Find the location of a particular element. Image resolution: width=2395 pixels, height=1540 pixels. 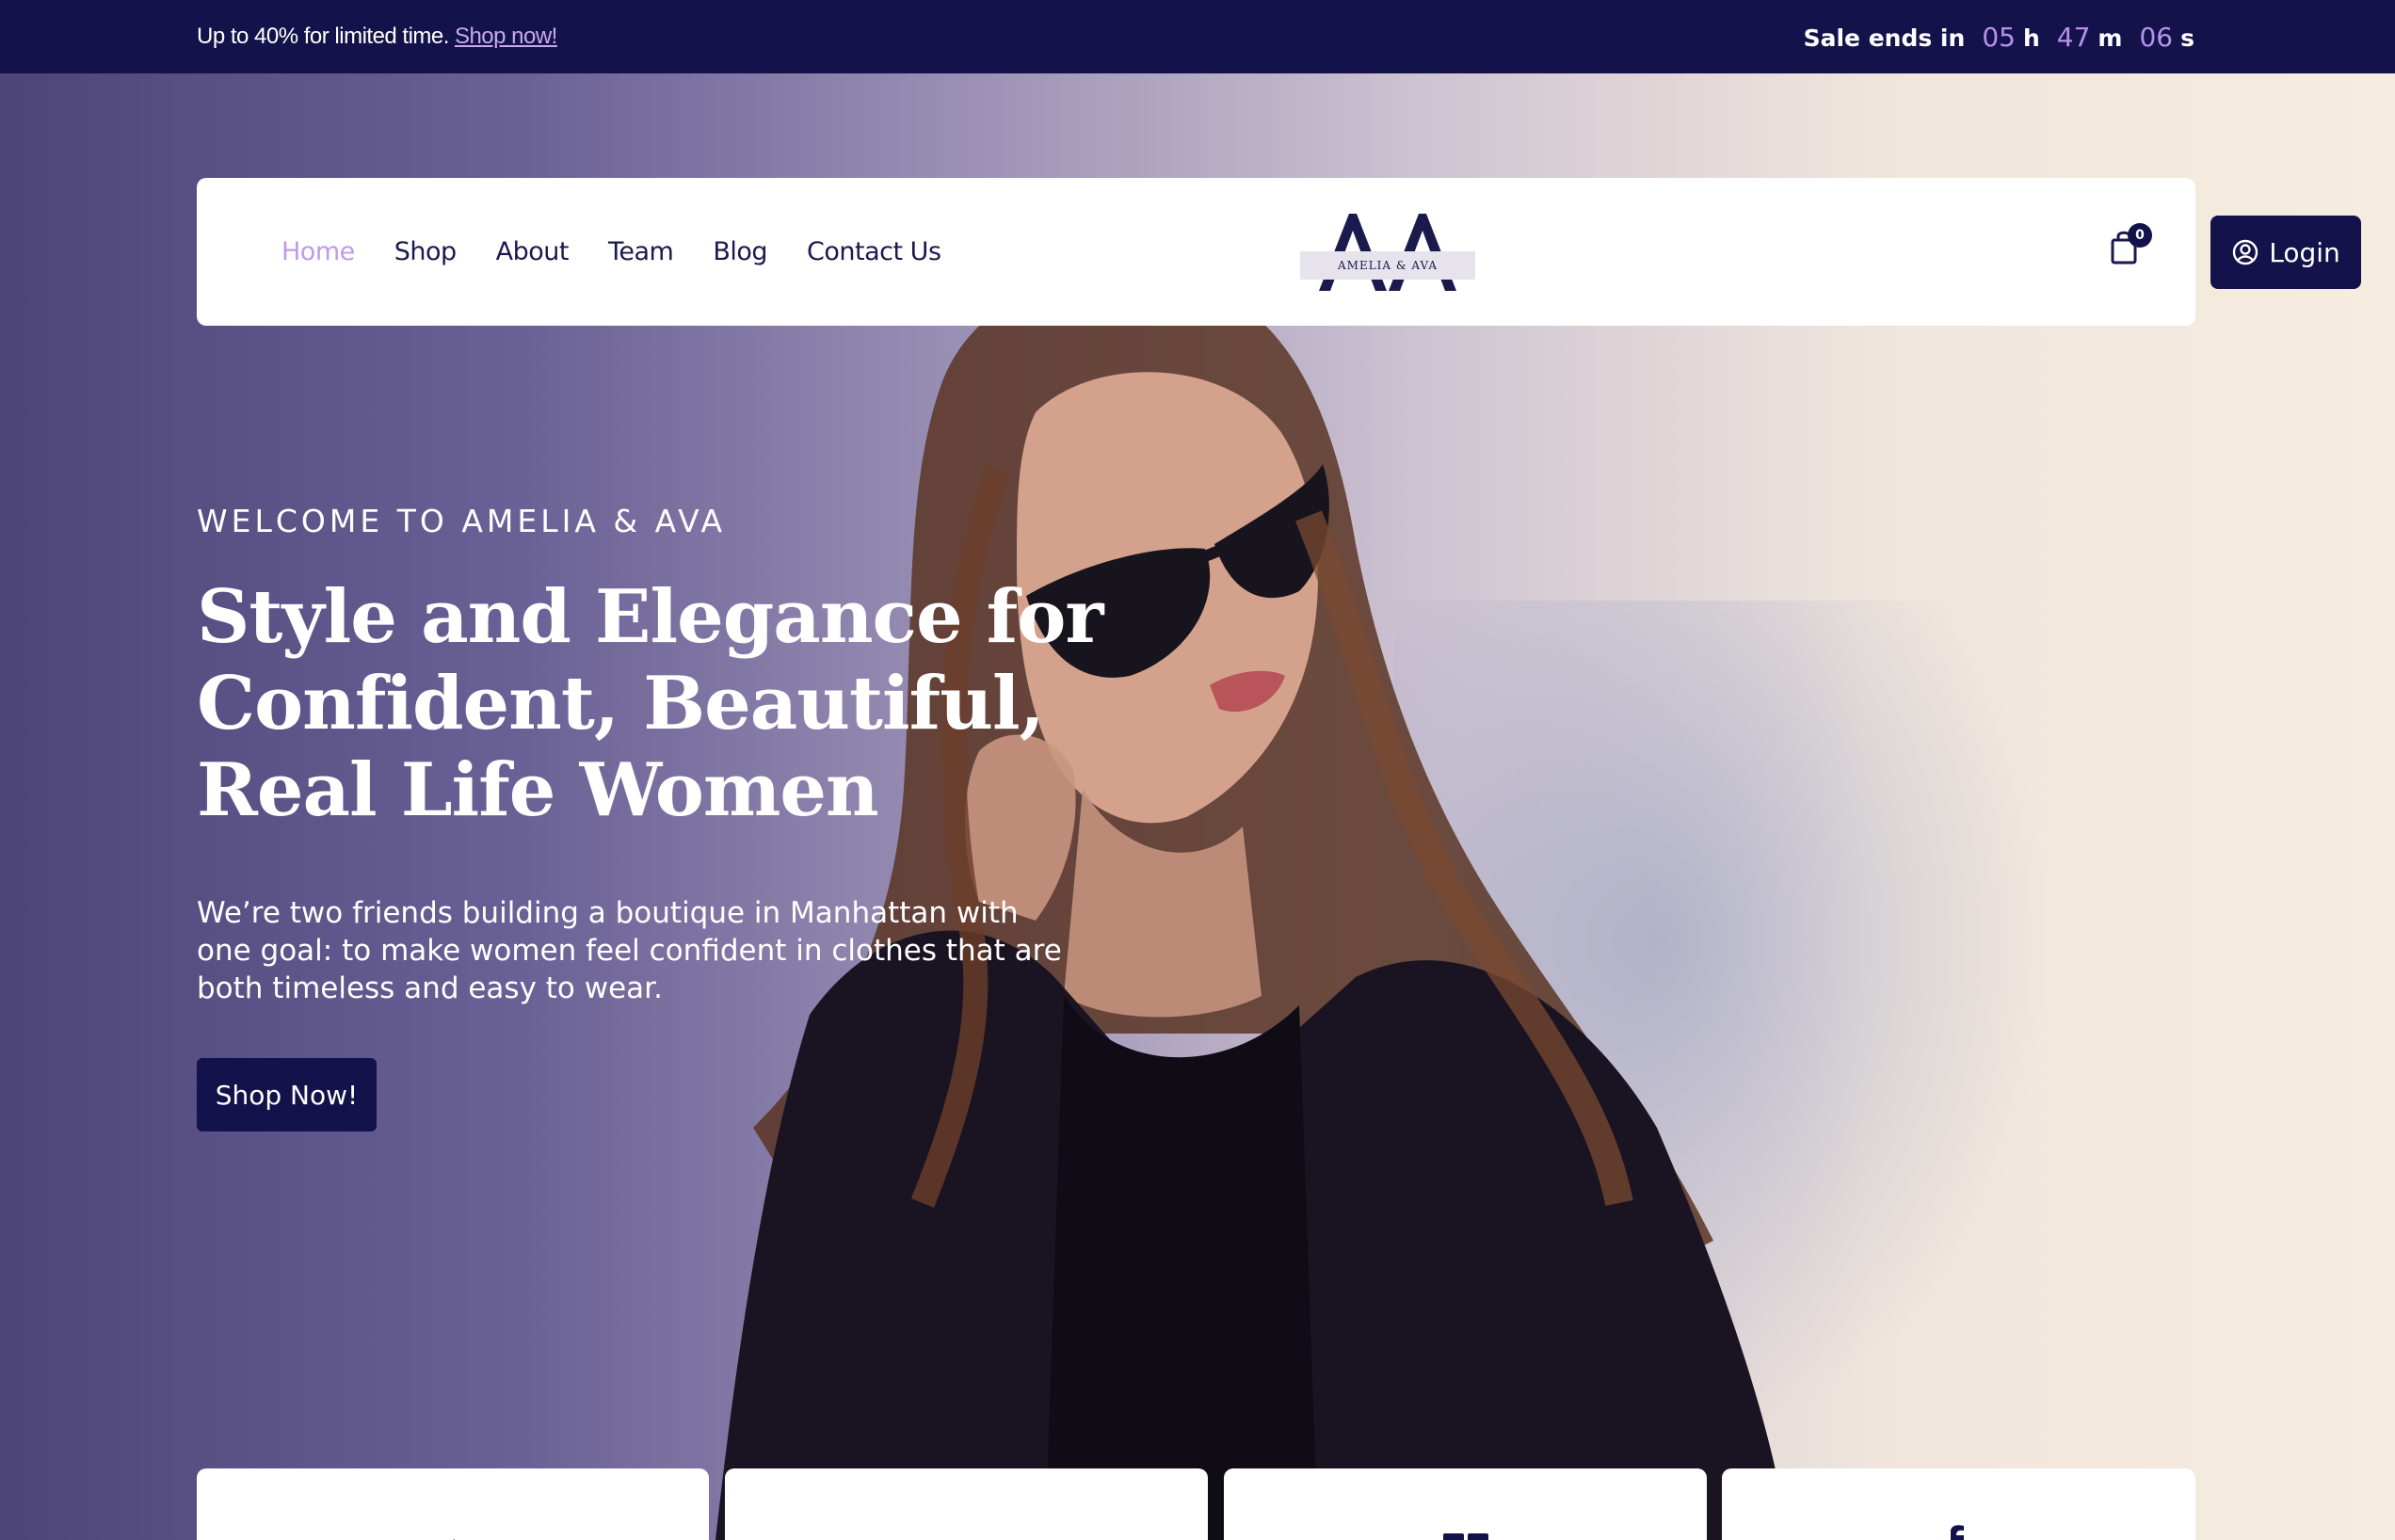

main-nav: Home Shop About Team Blog Contact Us is located at coordinates (611, 251).